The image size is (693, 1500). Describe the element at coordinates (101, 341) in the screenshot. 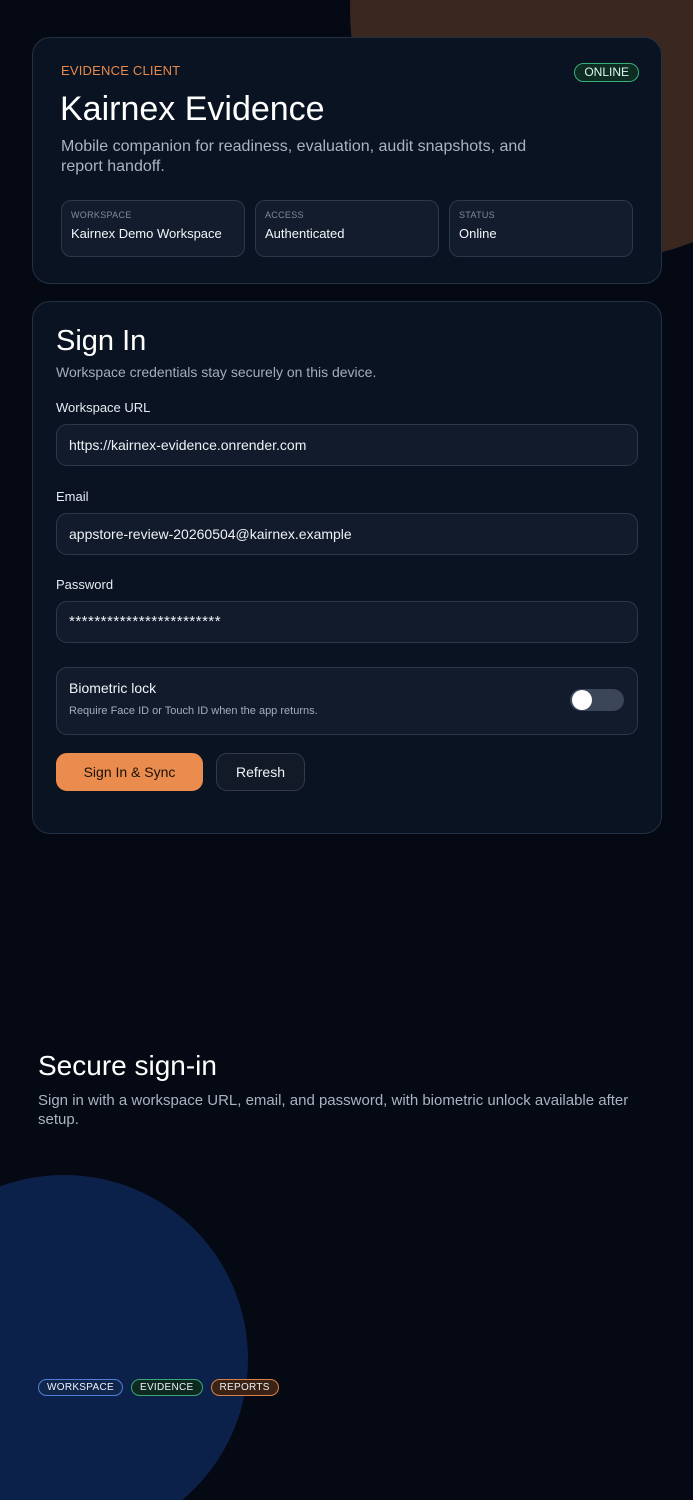

I see `sign-in-title: Sign In` at that location.